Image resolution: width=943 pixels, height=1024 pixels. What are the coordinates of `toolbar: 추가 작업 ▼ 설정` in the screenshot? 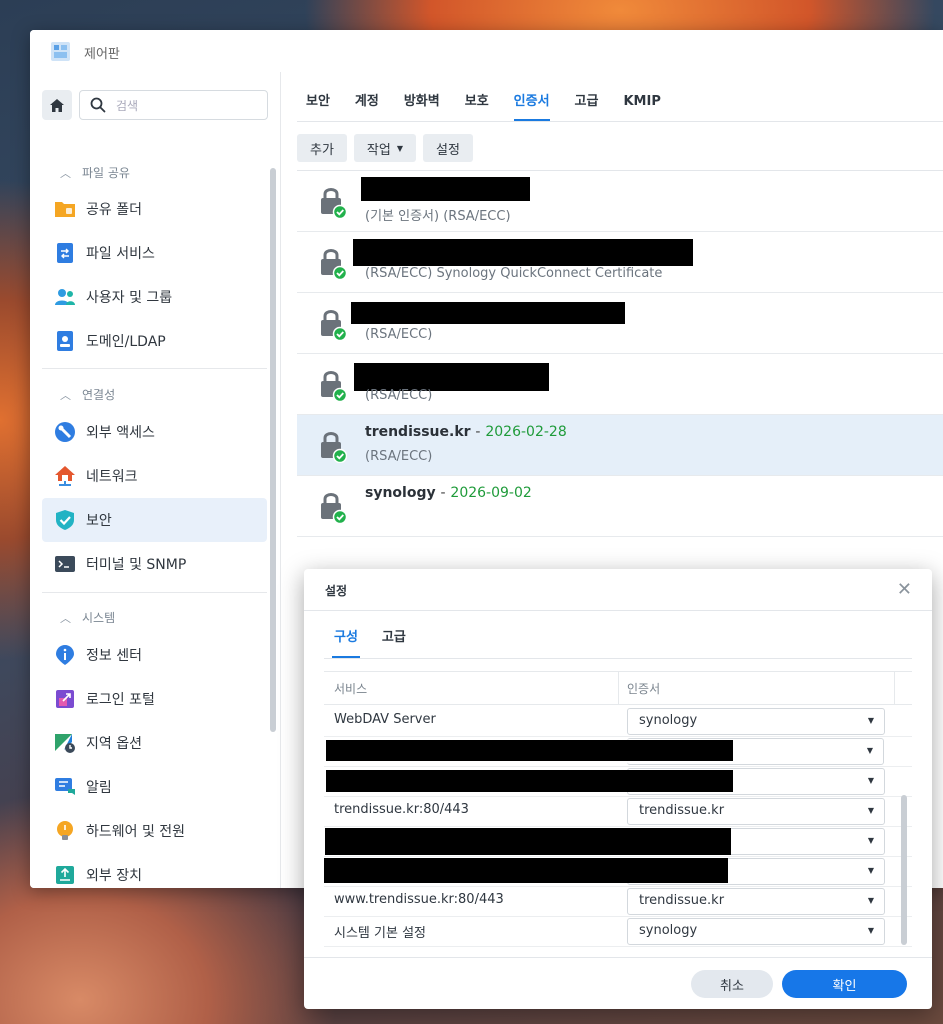 It's located at (388, 148).